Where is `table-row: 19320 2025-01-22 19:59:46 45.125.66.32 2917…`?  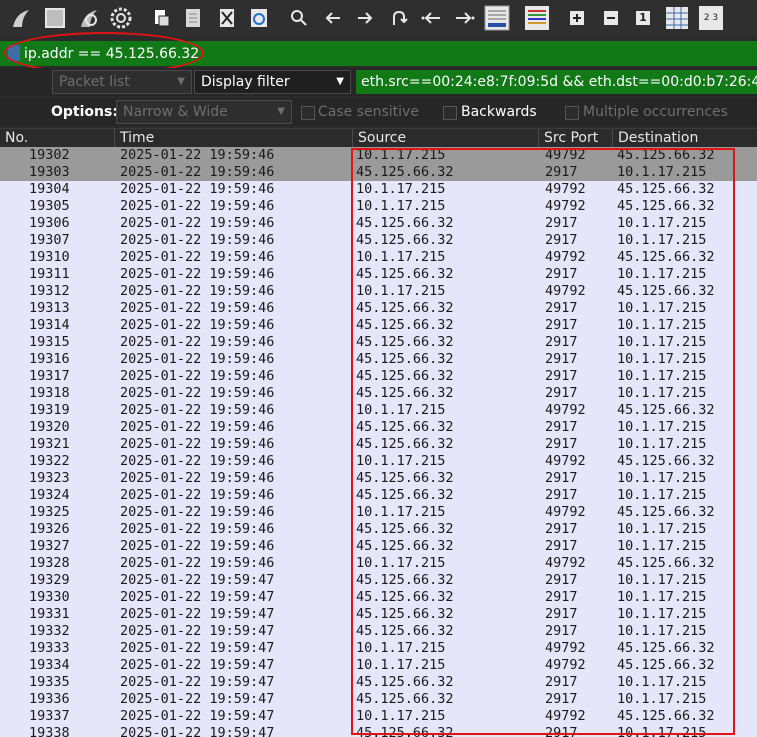
table-row: 19320 2025-01-22 19:59:46 45.125.66.32 2917… is located at coordinates (378, 427).